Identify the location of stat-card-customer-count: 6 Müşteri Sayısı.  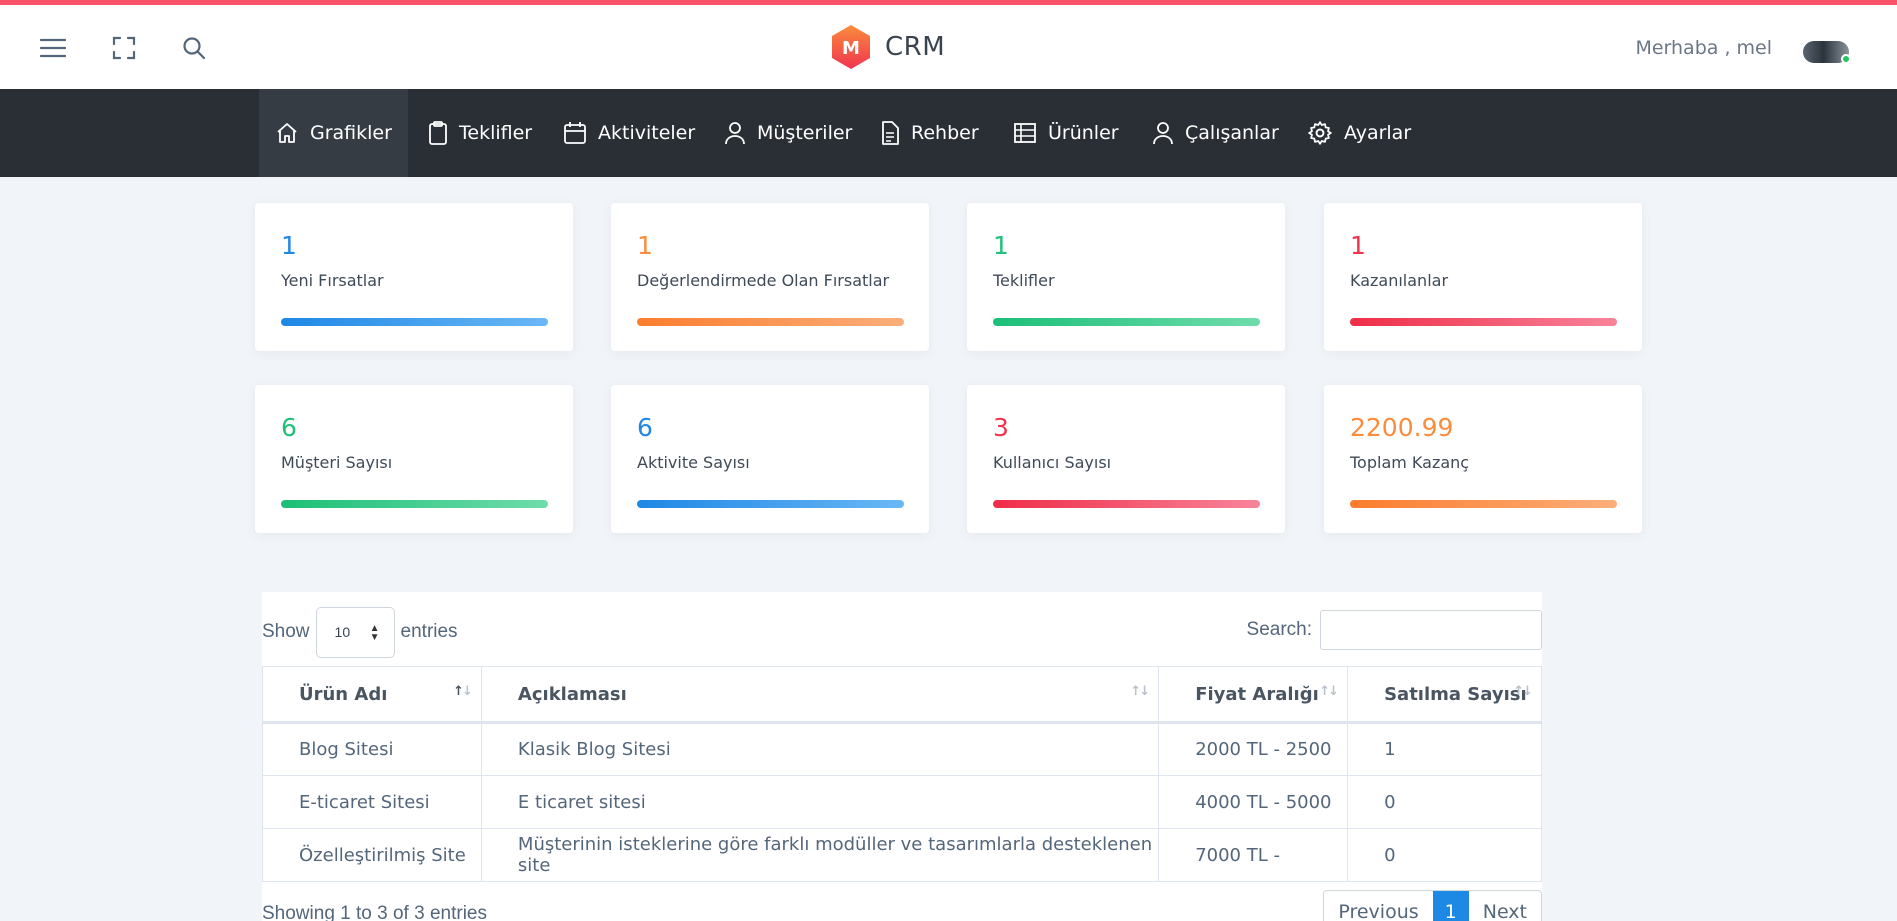
(414, 459).